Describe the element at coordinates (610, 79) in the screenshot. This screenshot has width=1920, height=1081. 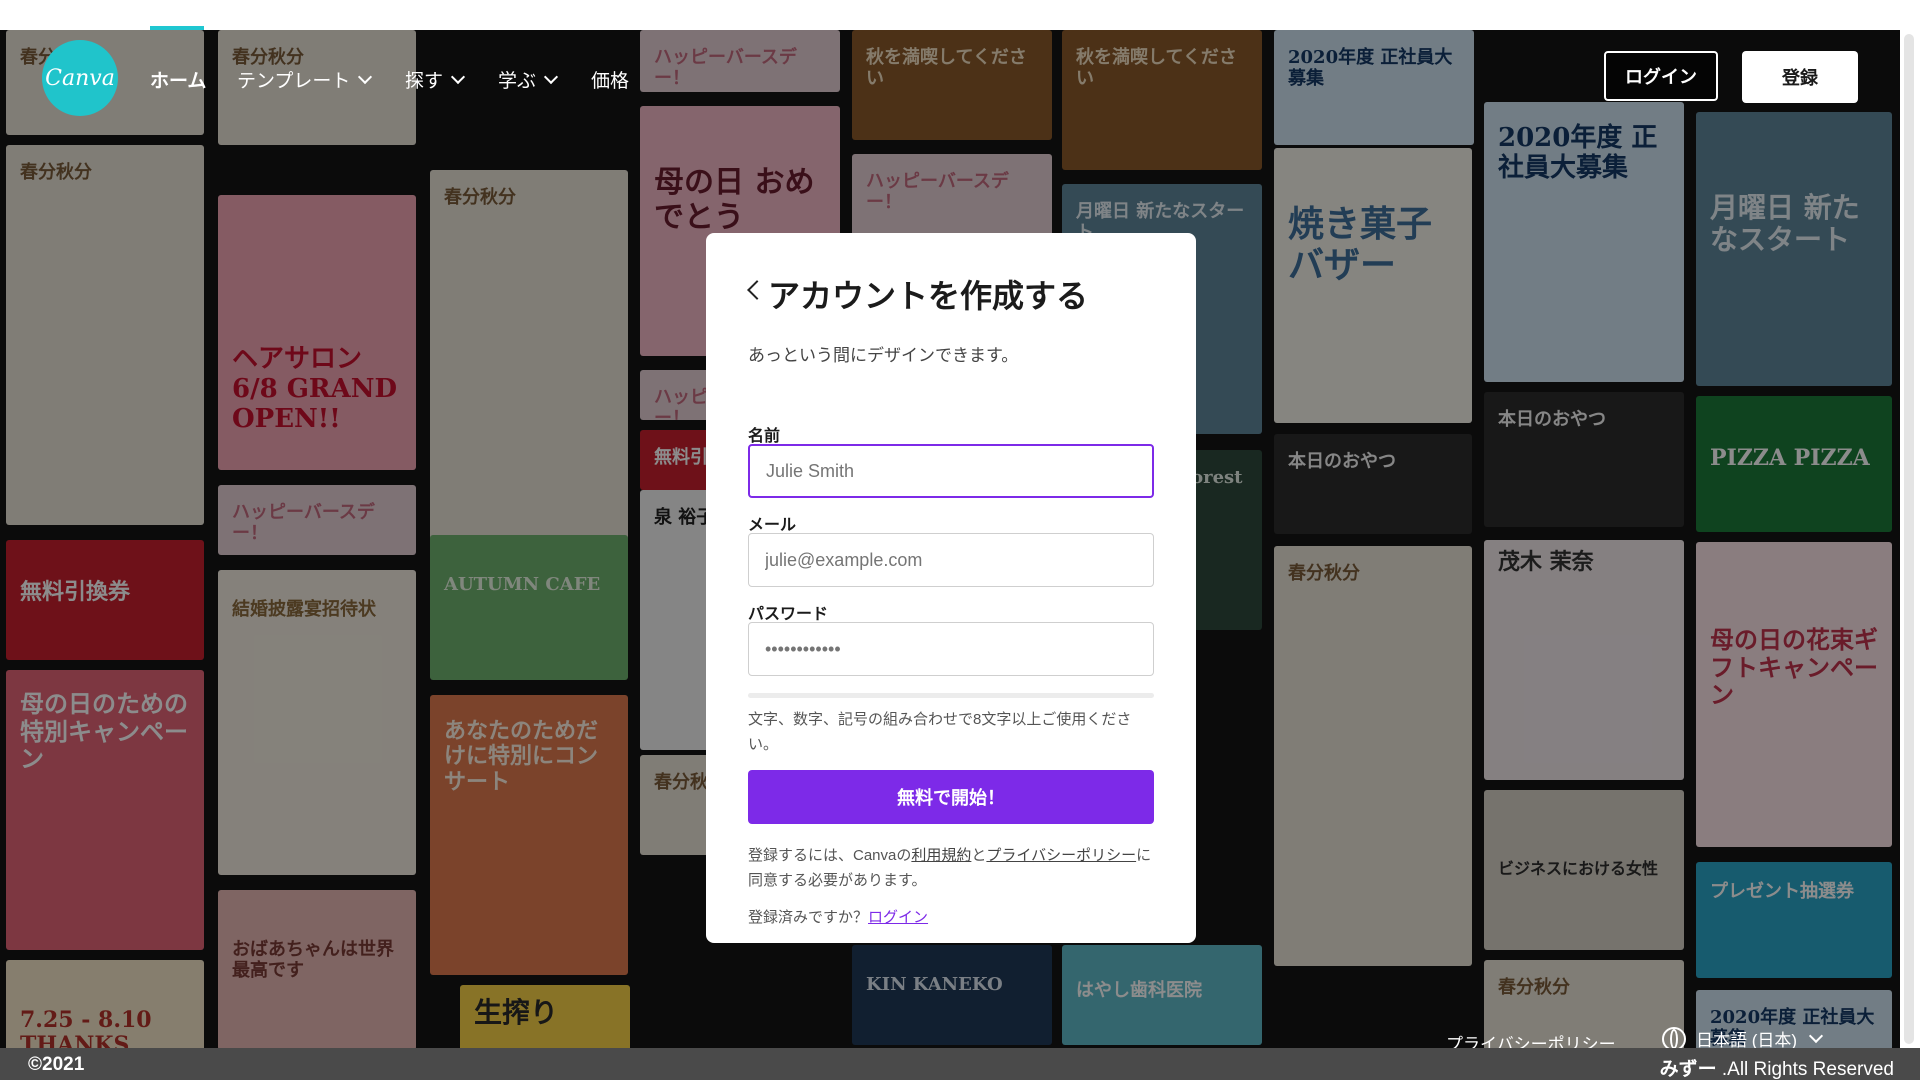
I see `nav-pricing: 価格` at that location.